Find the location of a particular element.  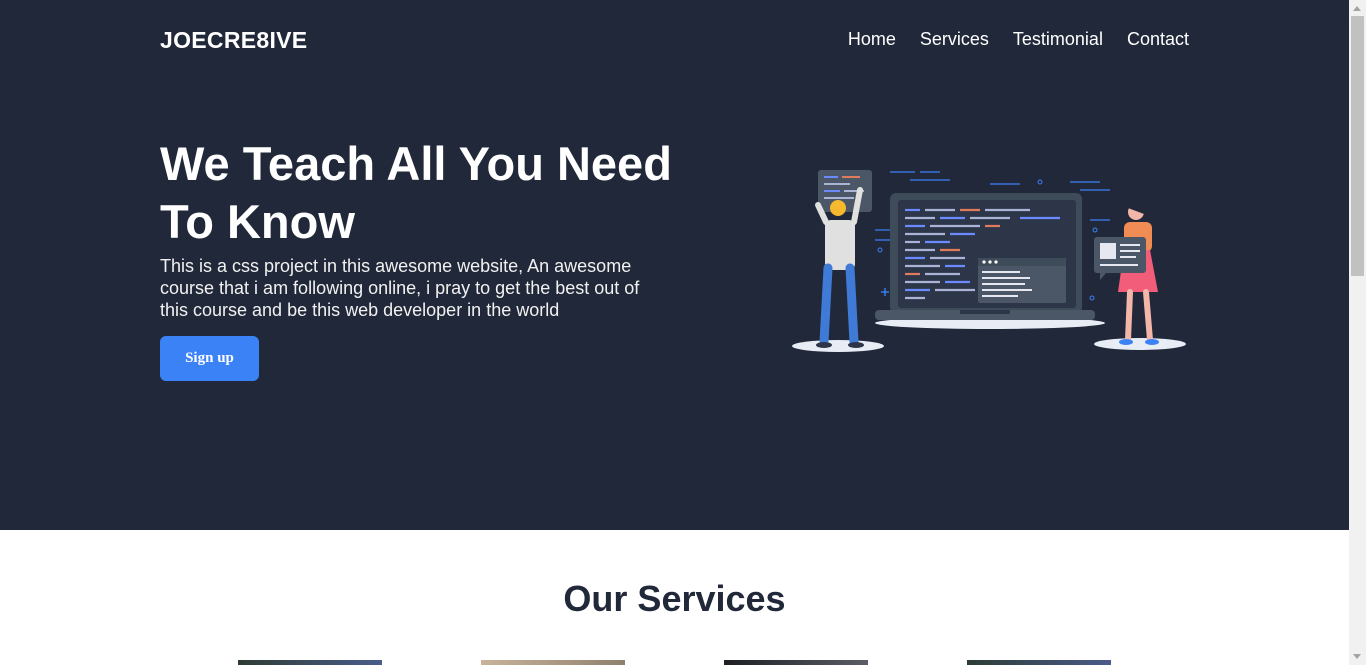

scroll-down-arrow-icon is located at coordinates (1357, 656).